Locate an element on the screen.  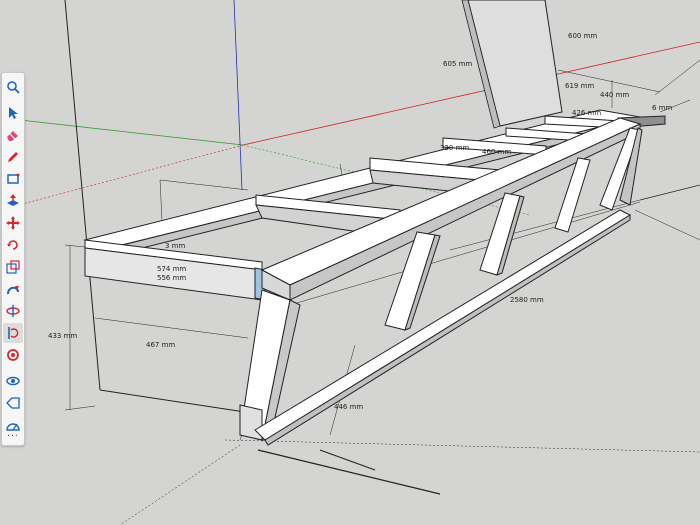
dim-2580: 2580 mm is located at coordinates (527, 300).